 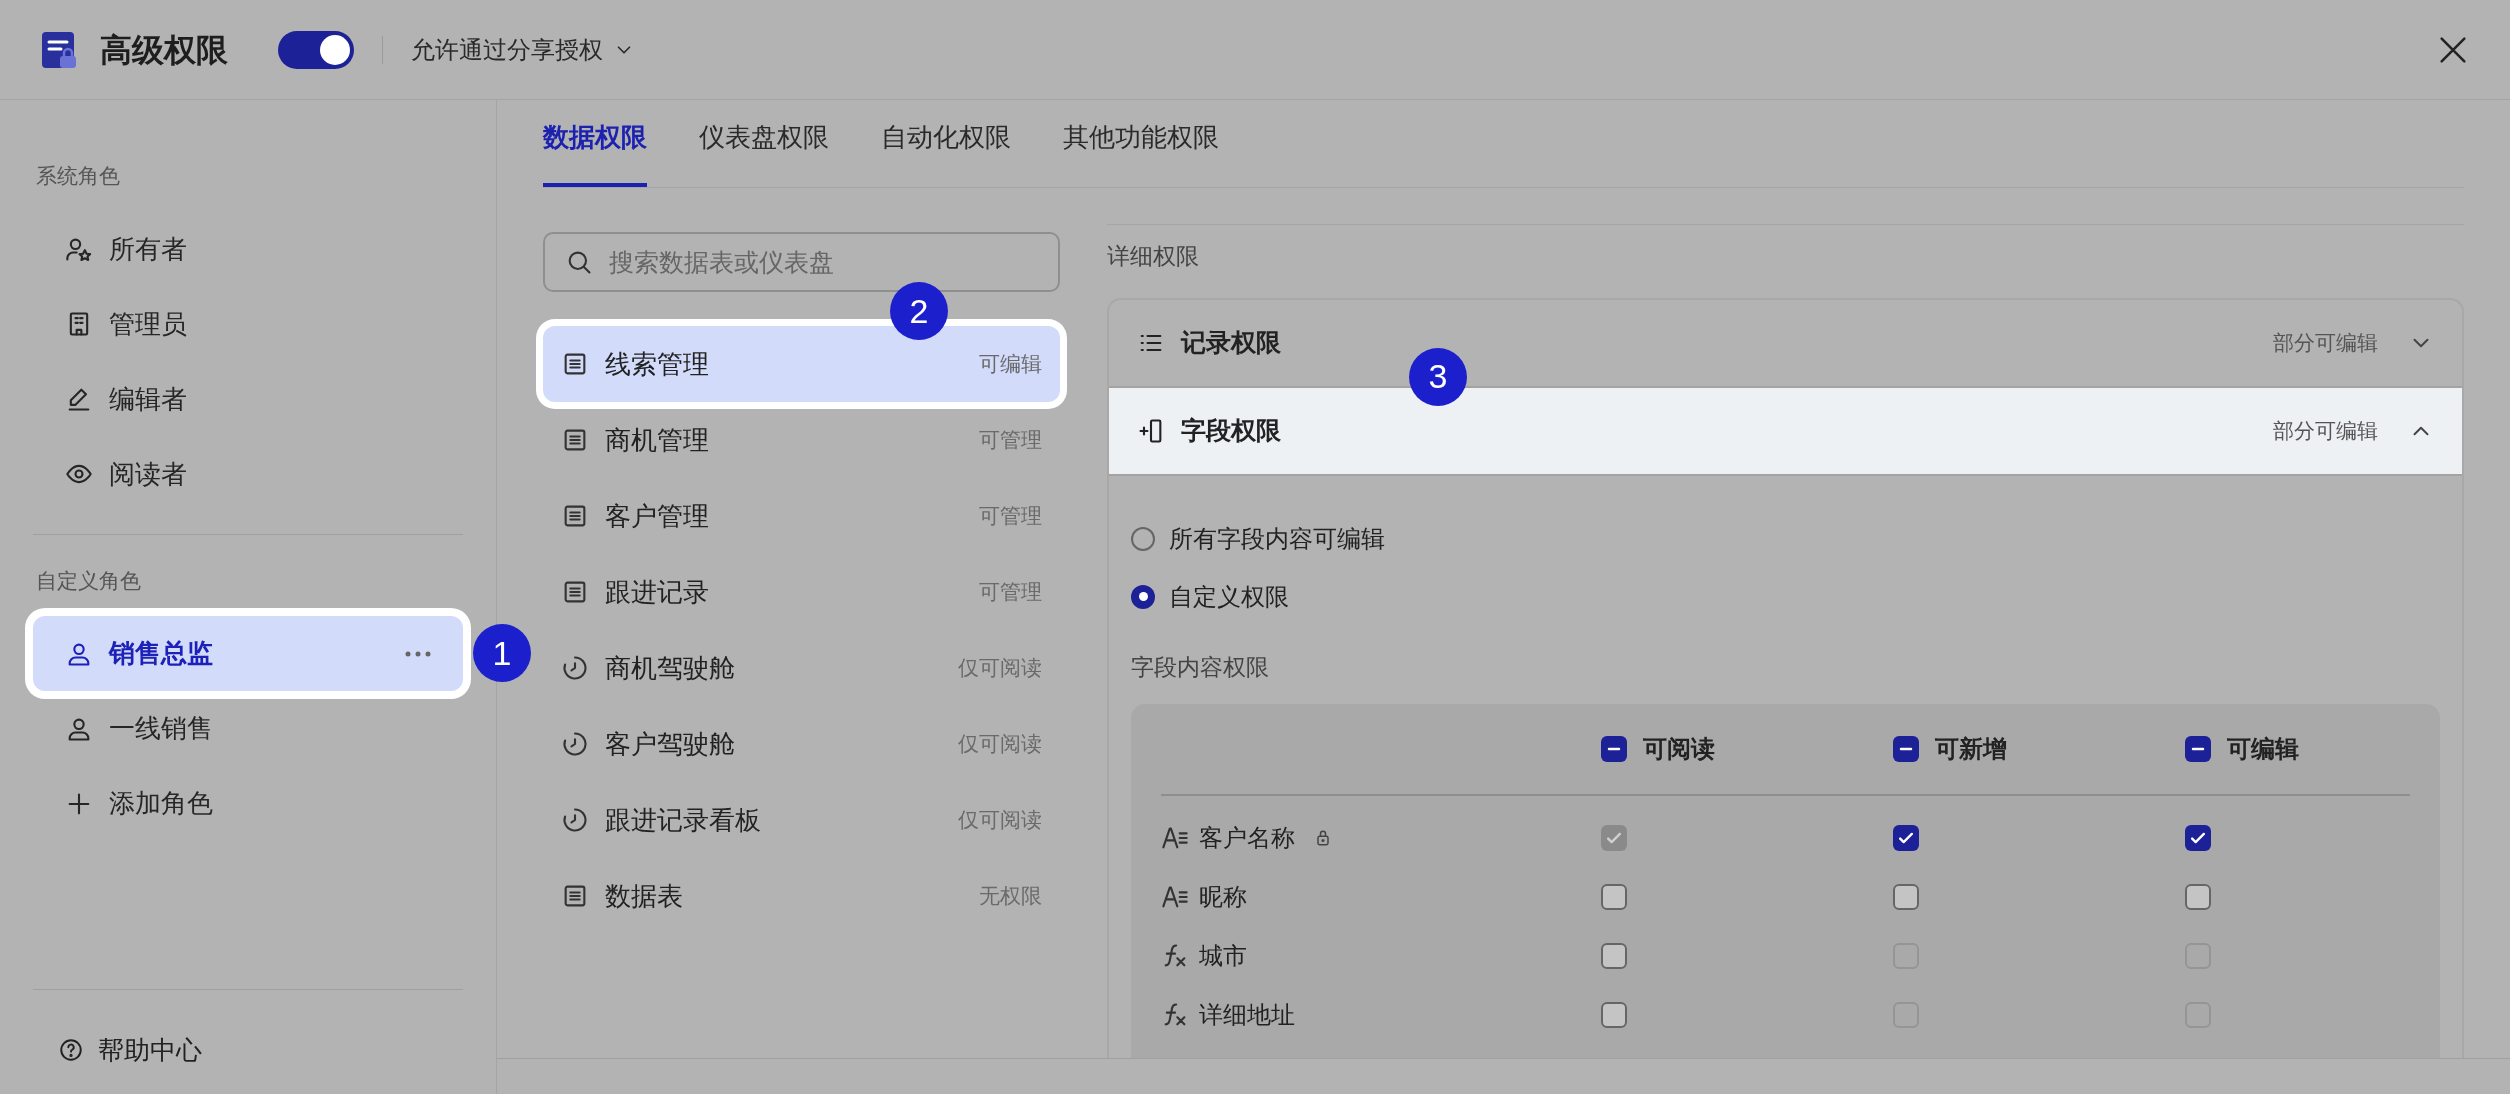 What do you see at coordinates (1785, 596) in the screenshot?
I see `radio-option: 自定义权限` at bounding box center [1785, 596].